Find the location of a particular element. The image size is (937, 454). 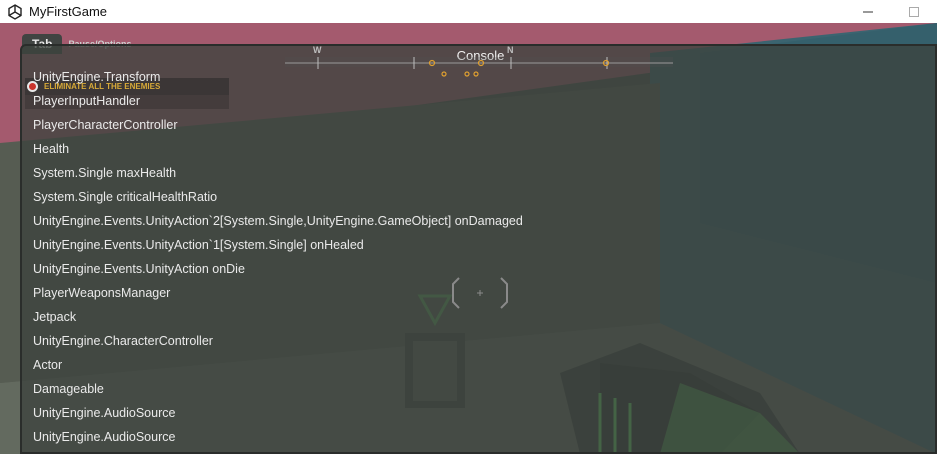

window-titlebar: MyFirstGame is located at coordinates (468, 11).